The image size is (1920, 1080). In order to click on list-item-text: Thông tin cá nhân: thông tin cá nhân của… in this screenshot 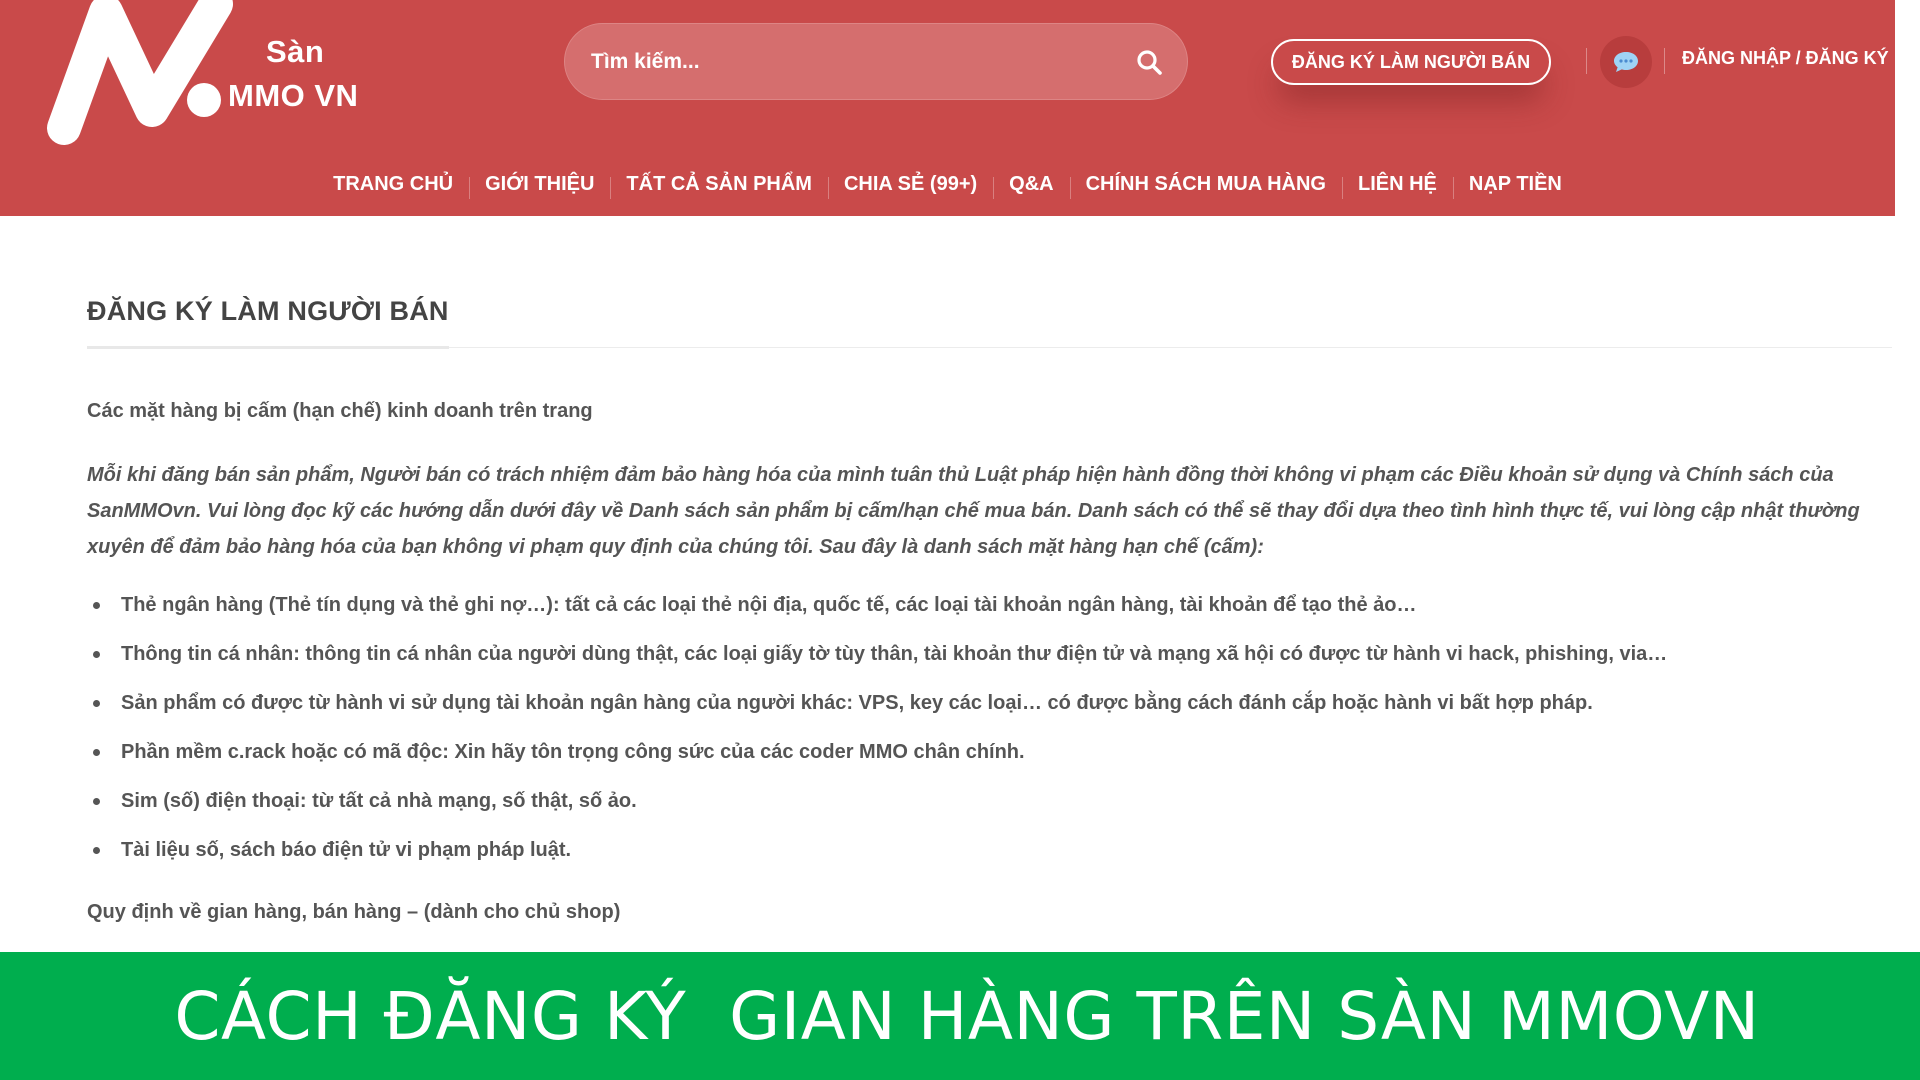, I will do `click(894, 654)`.